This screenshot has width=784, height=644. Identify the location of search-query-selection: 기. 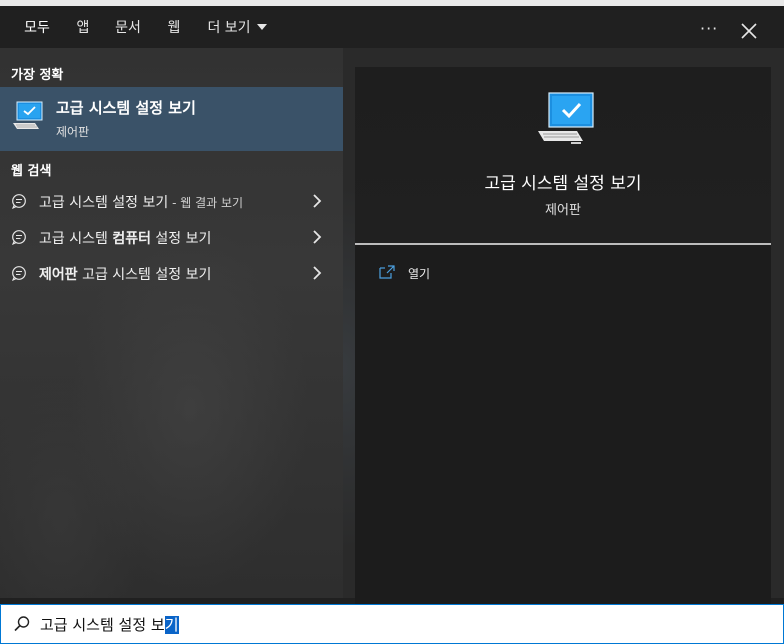
(171, 625).